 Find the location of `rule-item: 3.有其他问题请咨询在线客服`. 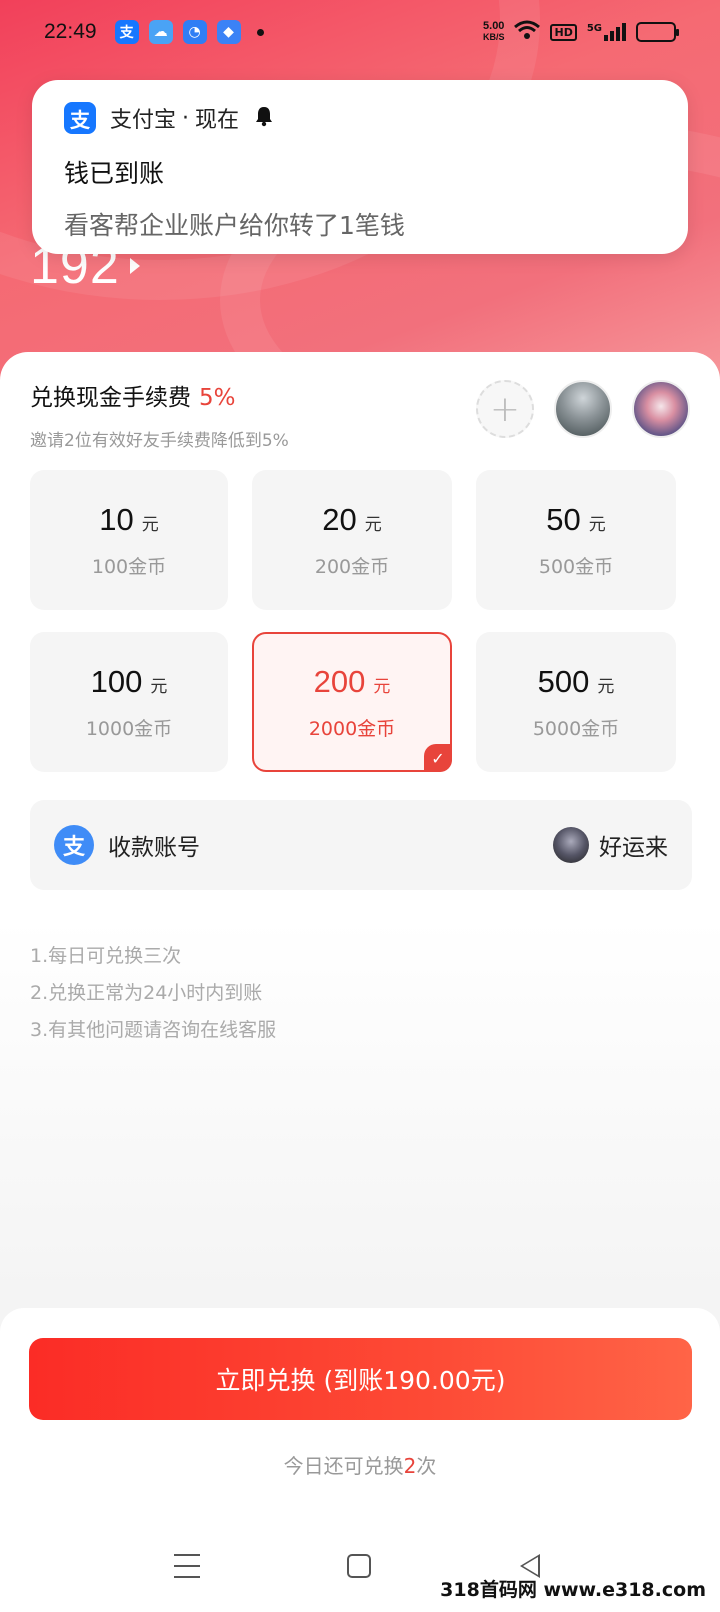

rule-item: 3.有其他问题请咨询在线客服 is located at coordinates (153, 1030).